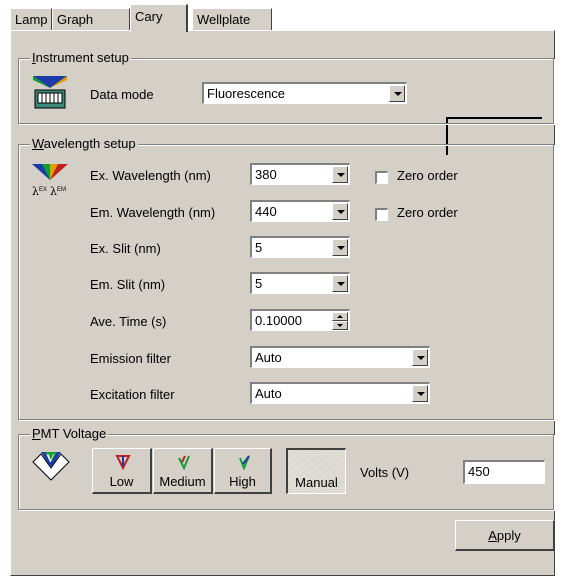 This screenshot has width=564, height=577. What do you see at coordinates (259, 247) in the screenshot?
I see `ex-slit-value: 5` at bounding box center [259, 247].